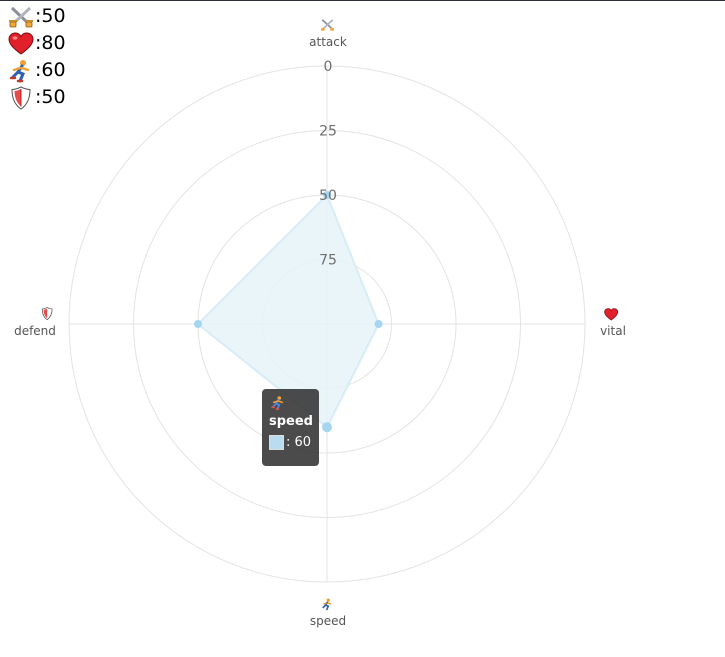 This screenshot has width=725, height=657. Describe the element at coordinates (611, 314) in the screenshot. I see `heart-icon` at that location.